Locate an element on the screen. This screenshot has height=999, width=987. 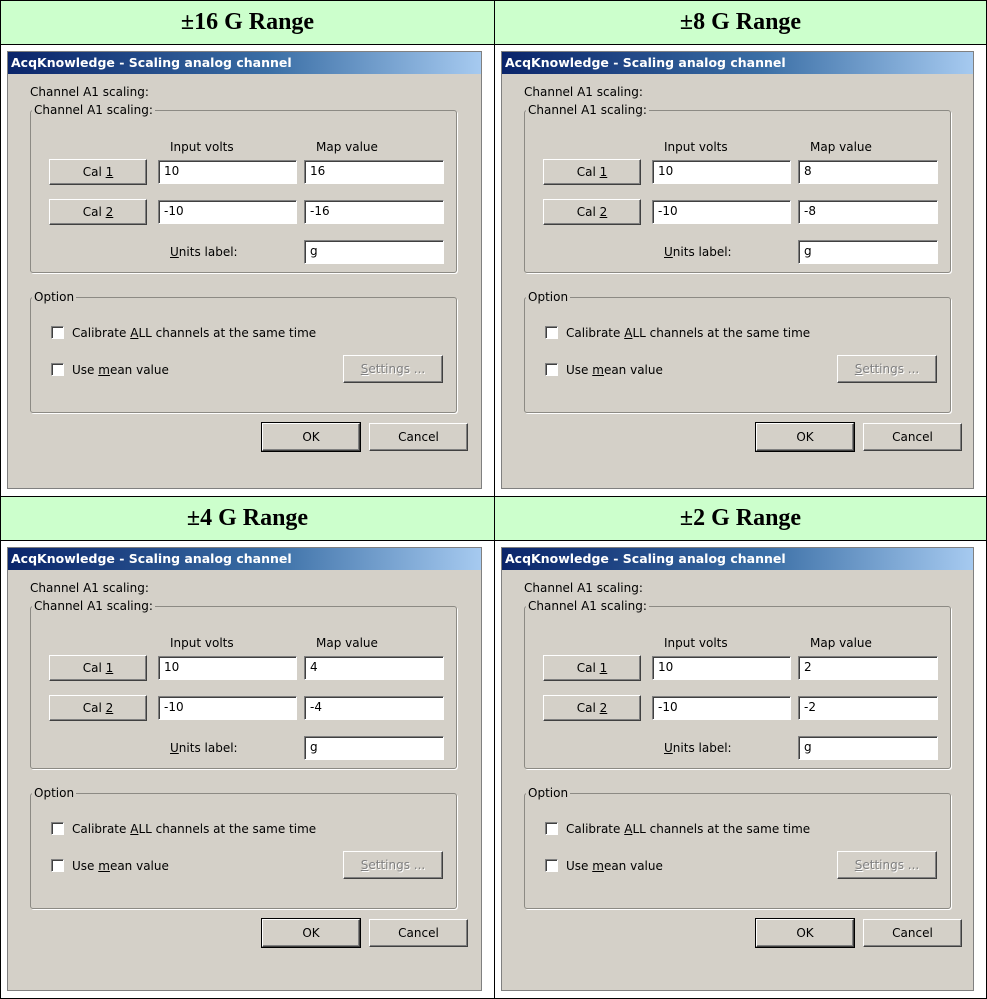
range-header: ±2 G Range is located at coordinates (740, 518).